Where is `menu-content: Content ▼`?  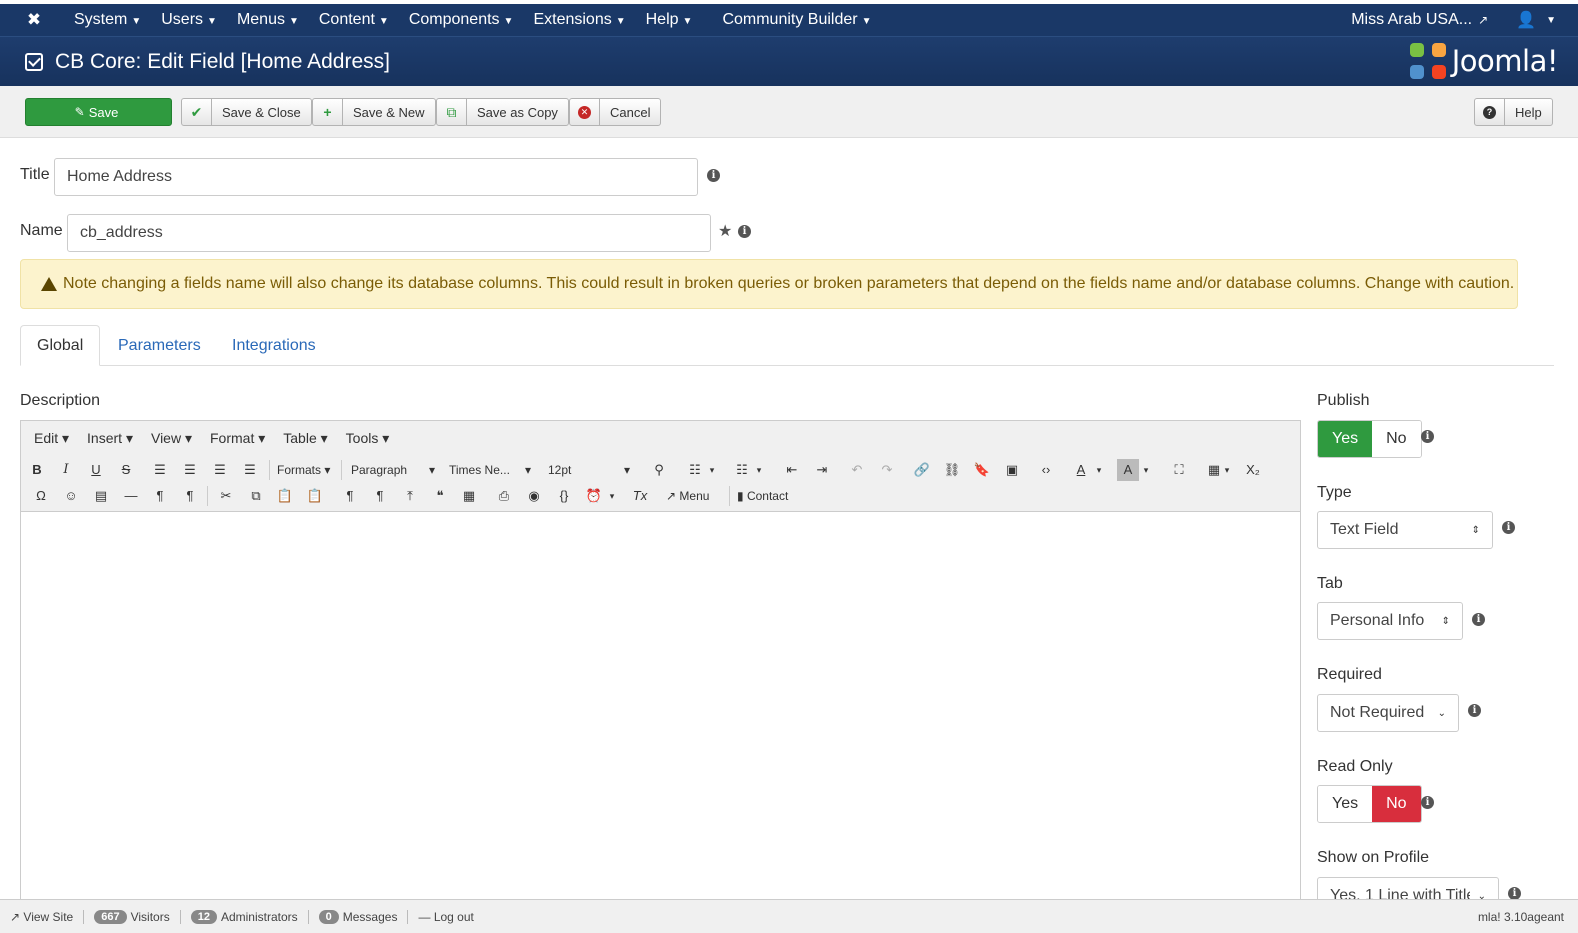 menu-content: Content ▼ is located at coordinates (354, 20).